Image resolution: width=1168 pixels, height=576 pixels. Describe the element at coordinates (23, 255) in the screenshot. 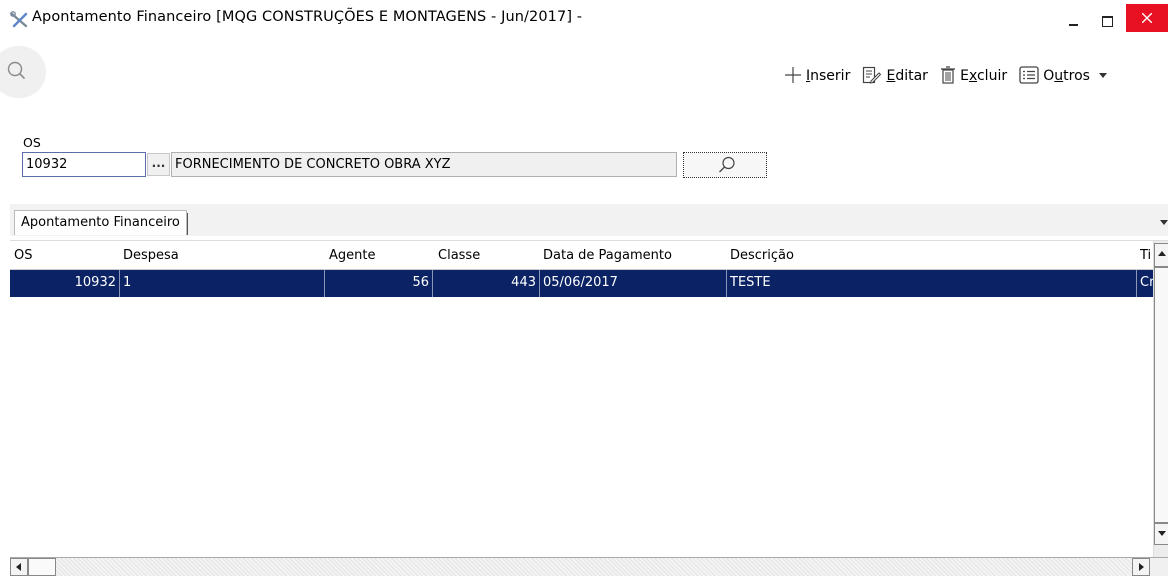

I see `column-header-os: OS` at that location.